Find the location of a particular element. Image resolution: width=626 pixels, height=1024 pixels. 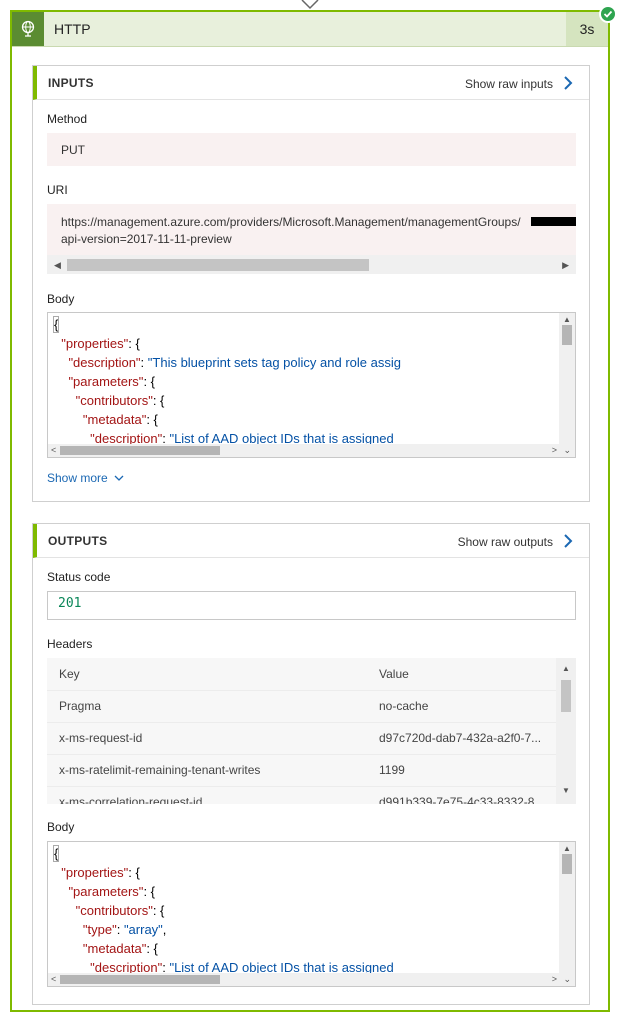

row-value: 1199 is located at coordinates (392, 770).